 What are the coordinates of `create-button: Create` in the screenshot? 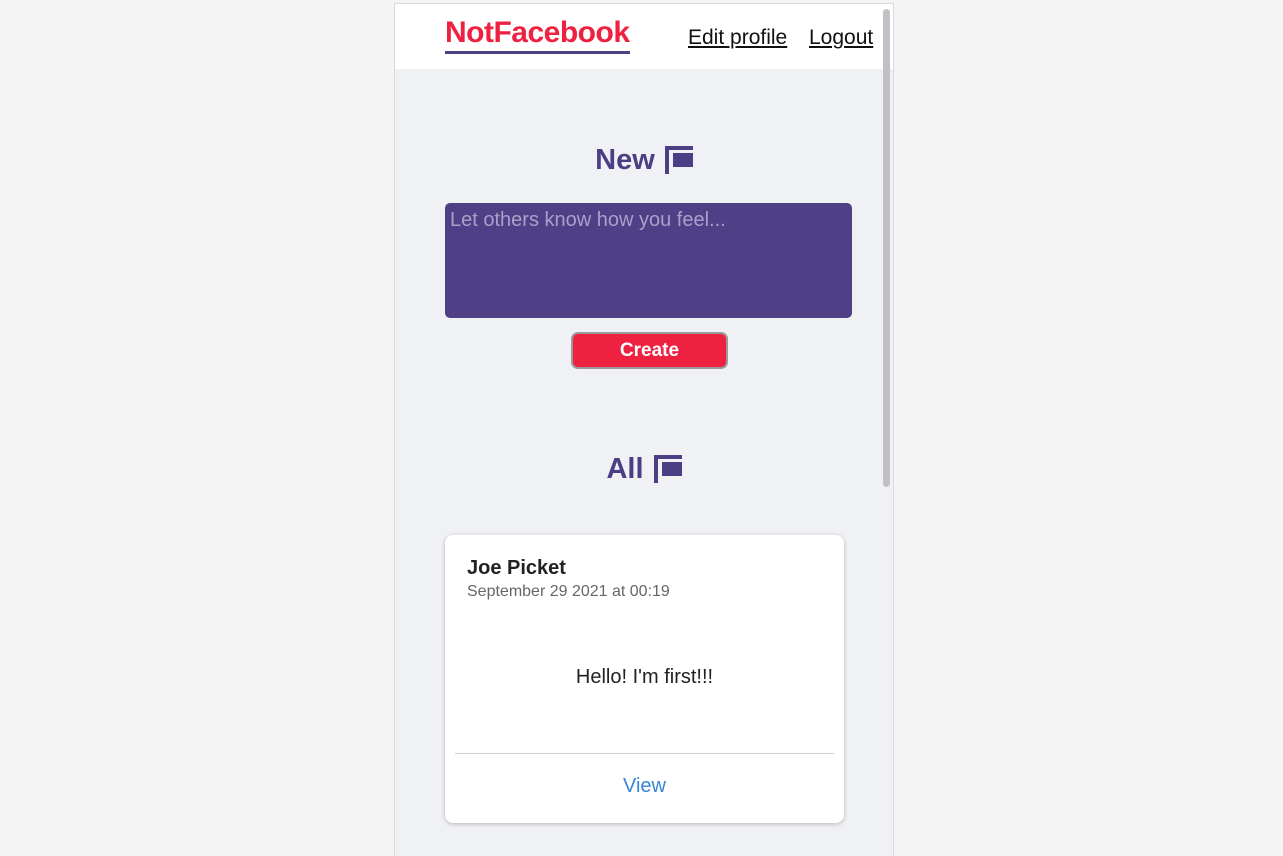 It's located at (649, 350).